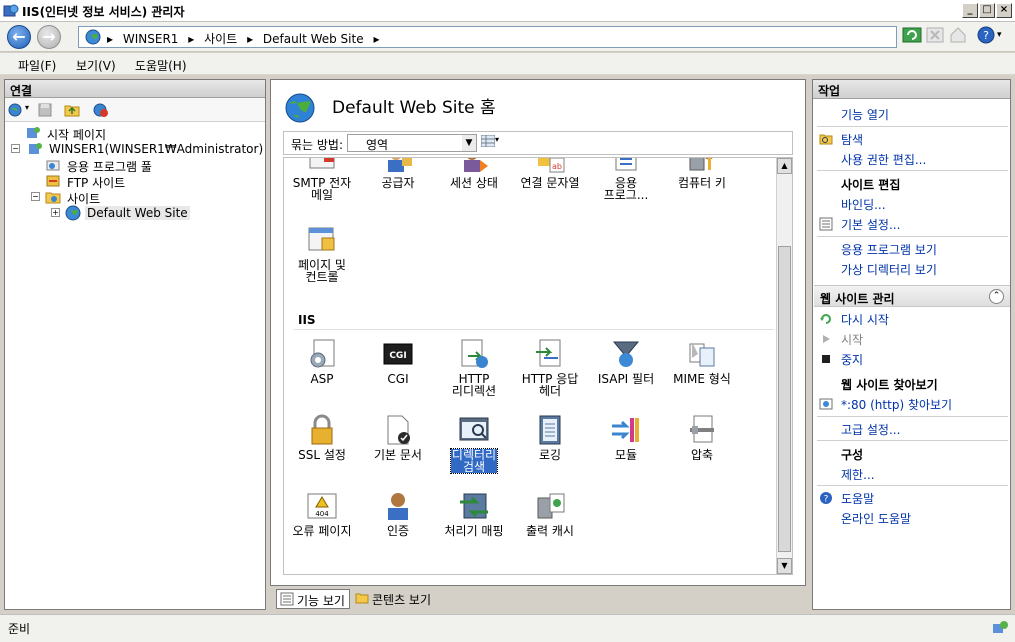 The height and width of the screenshot is (642, 1015). Describe the element at coordinates (398, 513) in the screenshot. I see `feature-authentication: 인증` at that location.